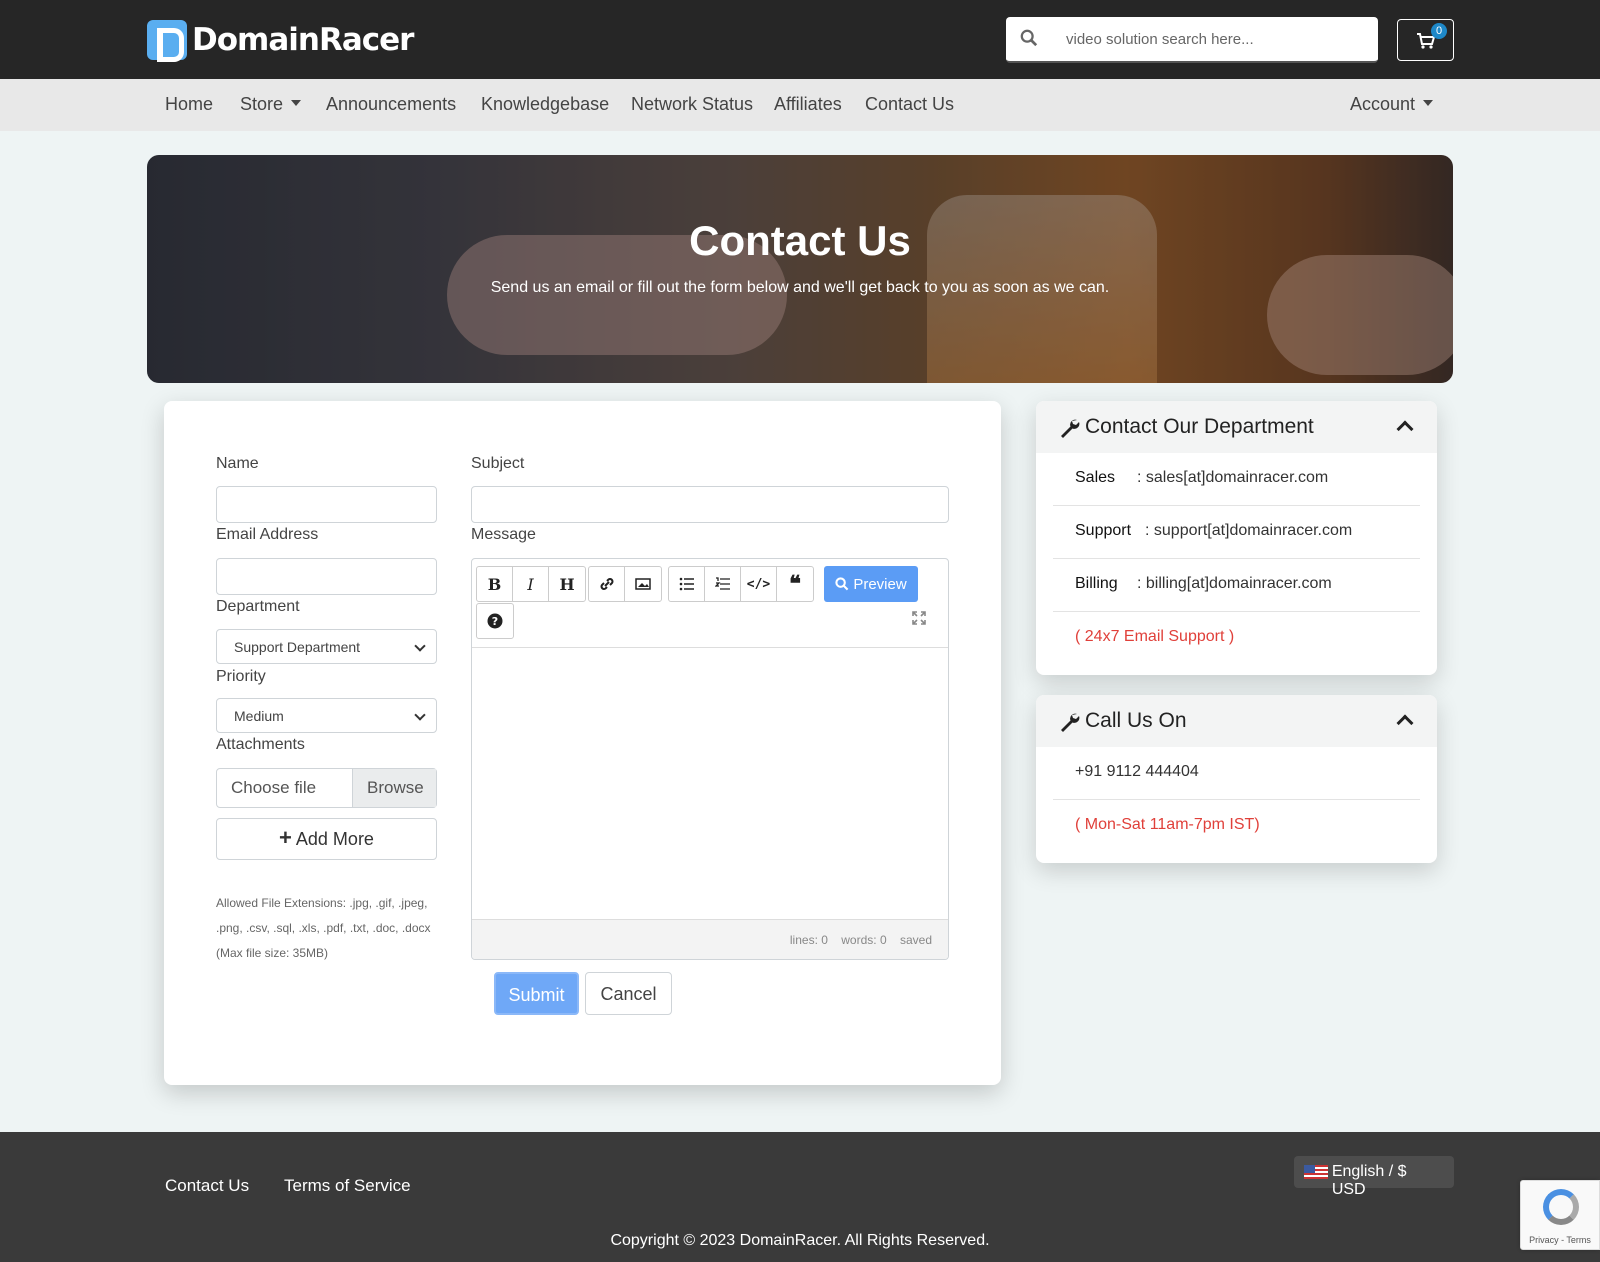 The height and width of the screenshot is (1262, 1600). Describe the element at coordinates (1199, 426) in the screenshot. I see `department-panel-title: Contact Our Department` at that location.